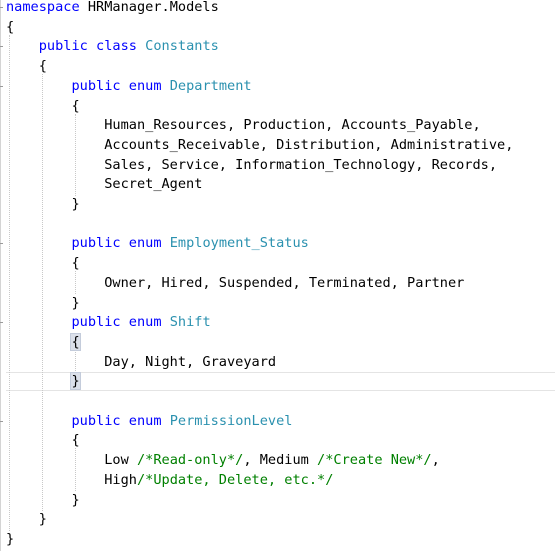 The width and height of the screenshot is (555, 551). What do you see at coordinates (280, 381) in the screenshot?
I see `current-line-highlight` at bounding box center [280, 381].